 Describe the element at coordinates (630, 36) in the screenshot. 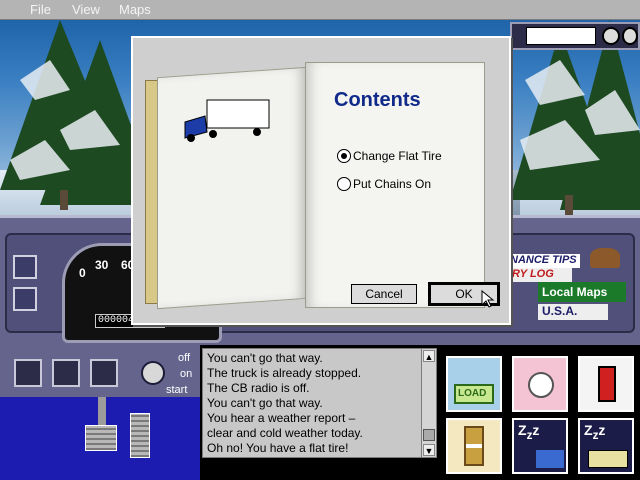

I see `clock-icon` at that location.